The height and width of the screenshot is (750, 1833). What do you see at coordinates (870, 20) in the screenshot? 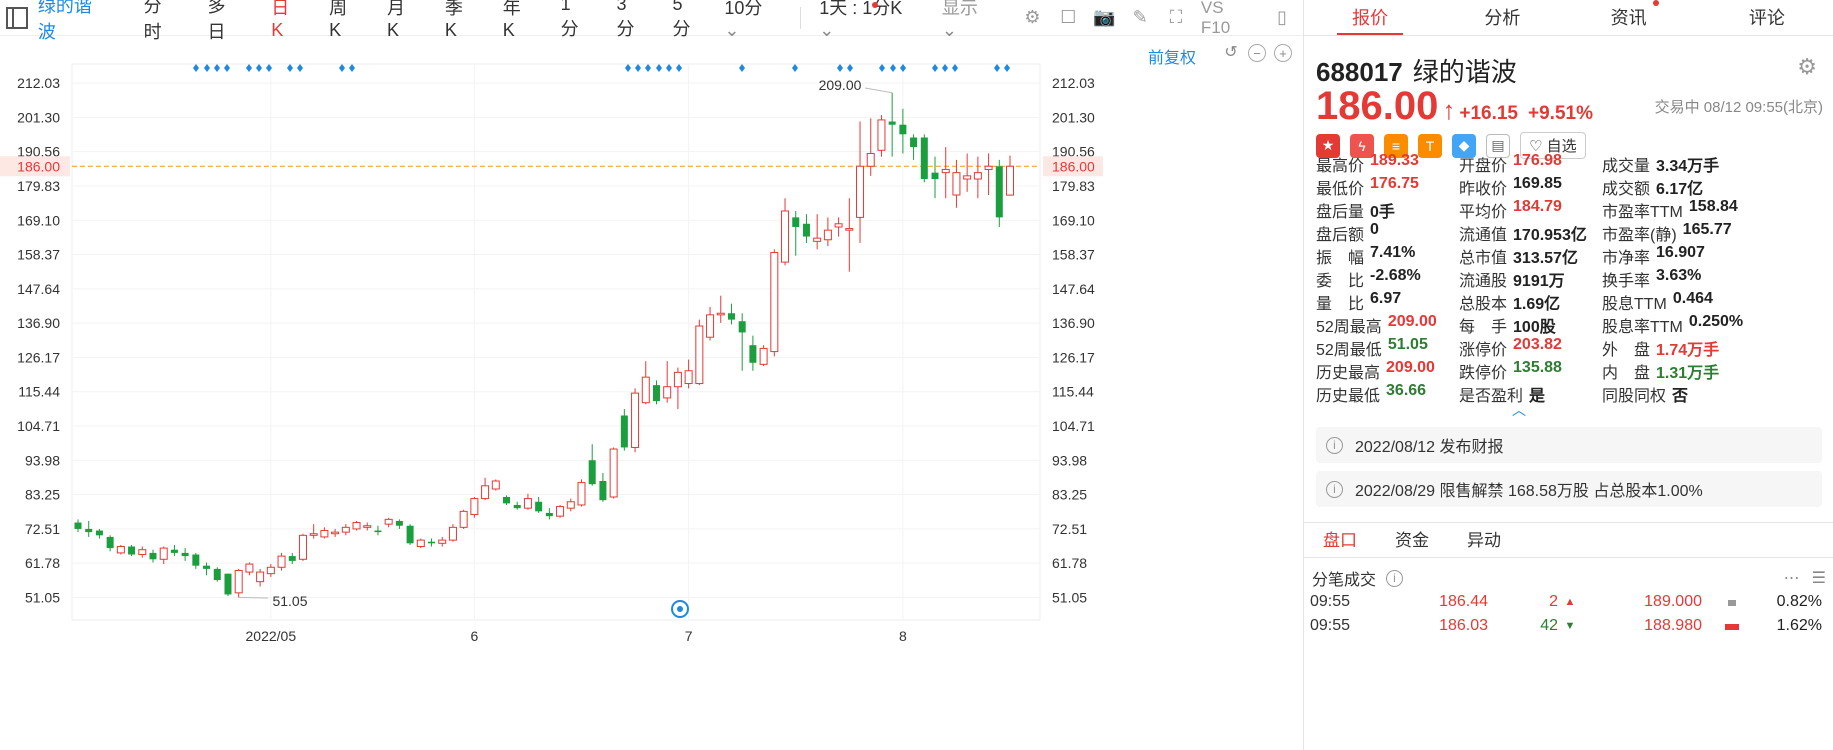
I see `period-dropdown: 1天 : 1分K` at bounding box center [870, 20].